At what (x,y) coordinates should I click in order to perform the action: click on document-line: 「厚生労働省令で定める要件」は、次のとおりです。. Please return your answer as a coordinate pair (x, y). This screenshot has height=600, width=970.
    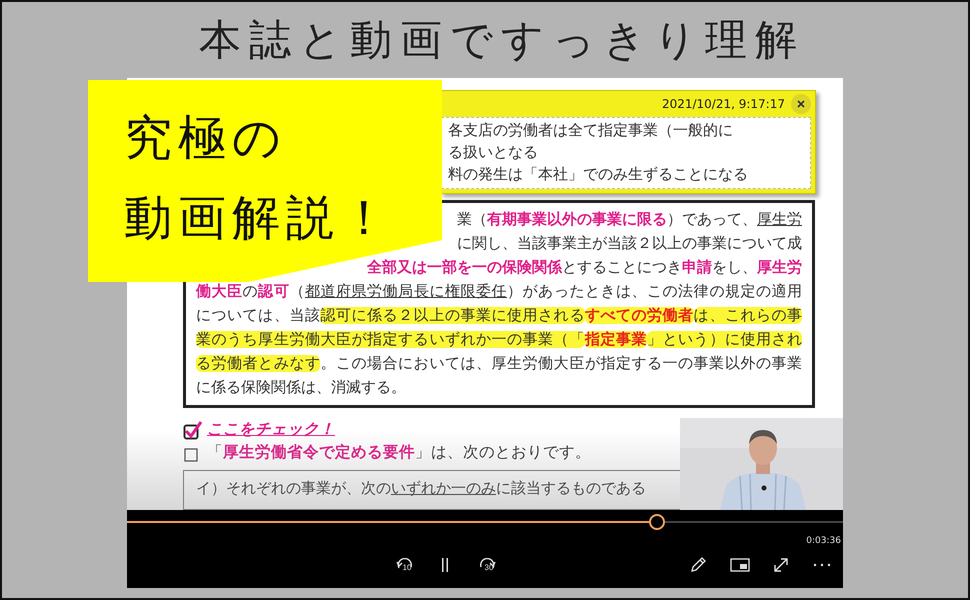
    Looking at the image, I should click on (399, 452).